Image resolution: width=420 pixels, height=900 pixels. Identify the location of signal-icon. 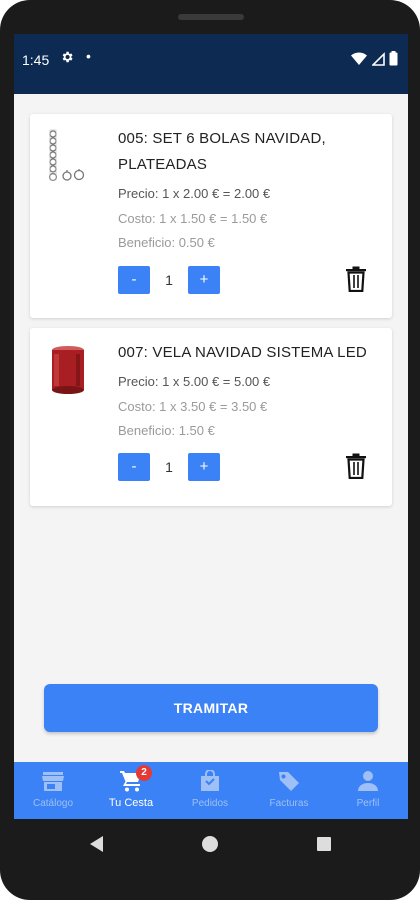
(377, 59).